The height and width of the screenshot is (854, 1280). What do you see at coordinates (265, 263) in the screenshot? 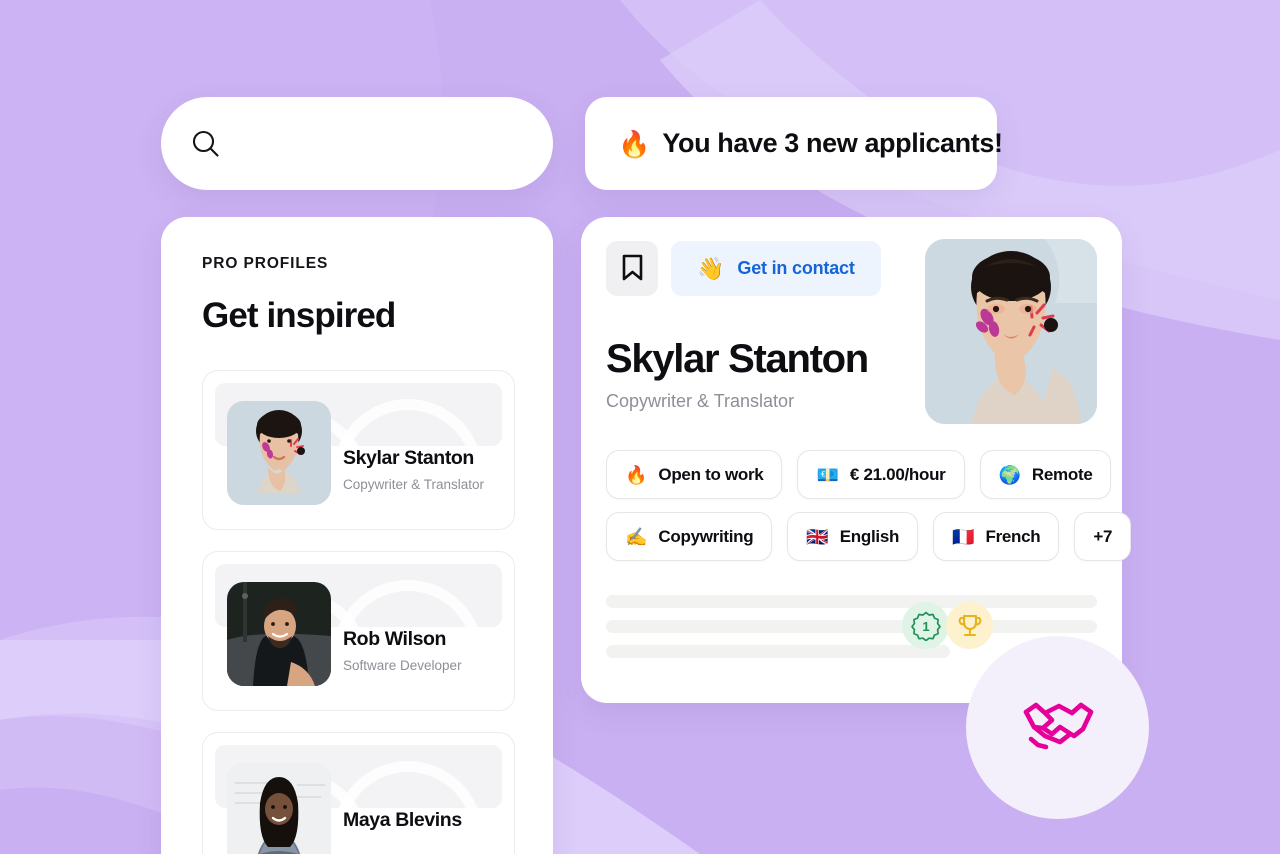
I see `panel-eyebrow: PRO PROFILES` at bounding box center [265, 263].